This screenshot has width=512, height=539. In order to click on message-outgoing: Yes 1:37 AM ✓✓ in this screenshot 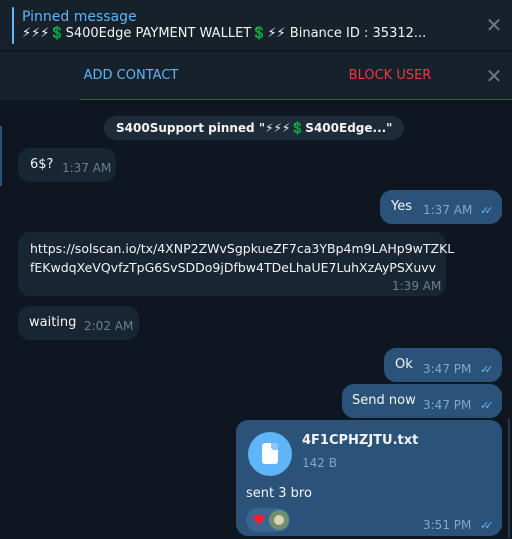, I will do `click(441, 207)`.